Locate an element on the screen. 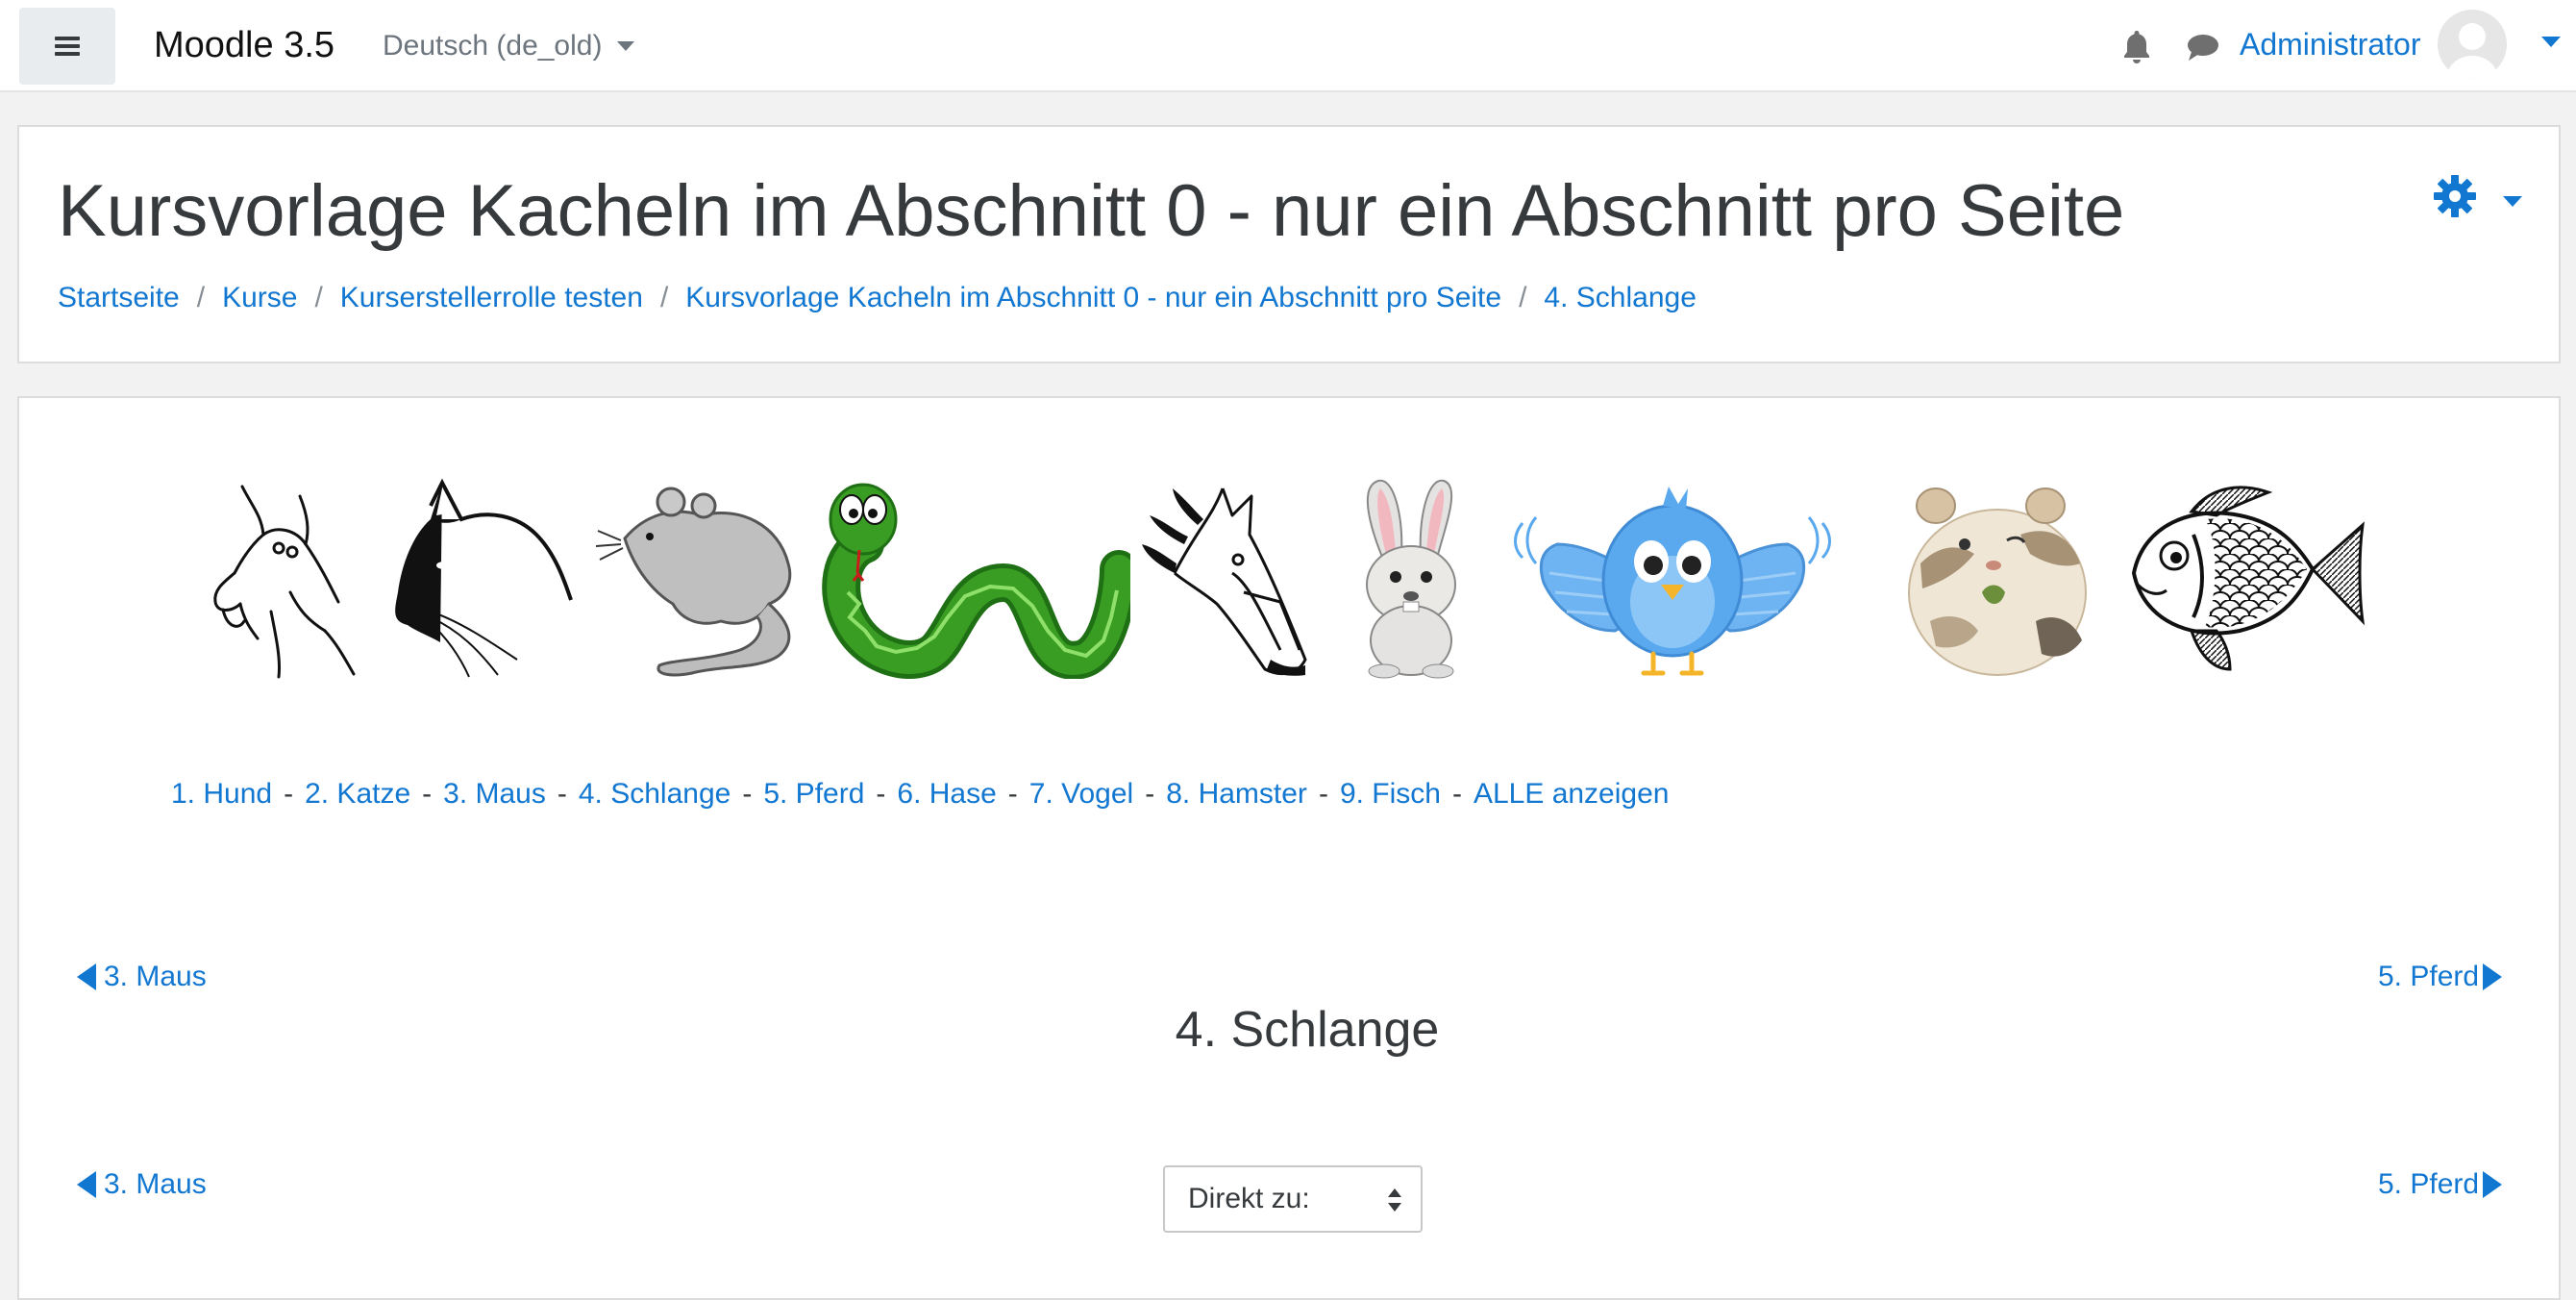  section-link: 1. Hund is located at coordinates (222, 794).